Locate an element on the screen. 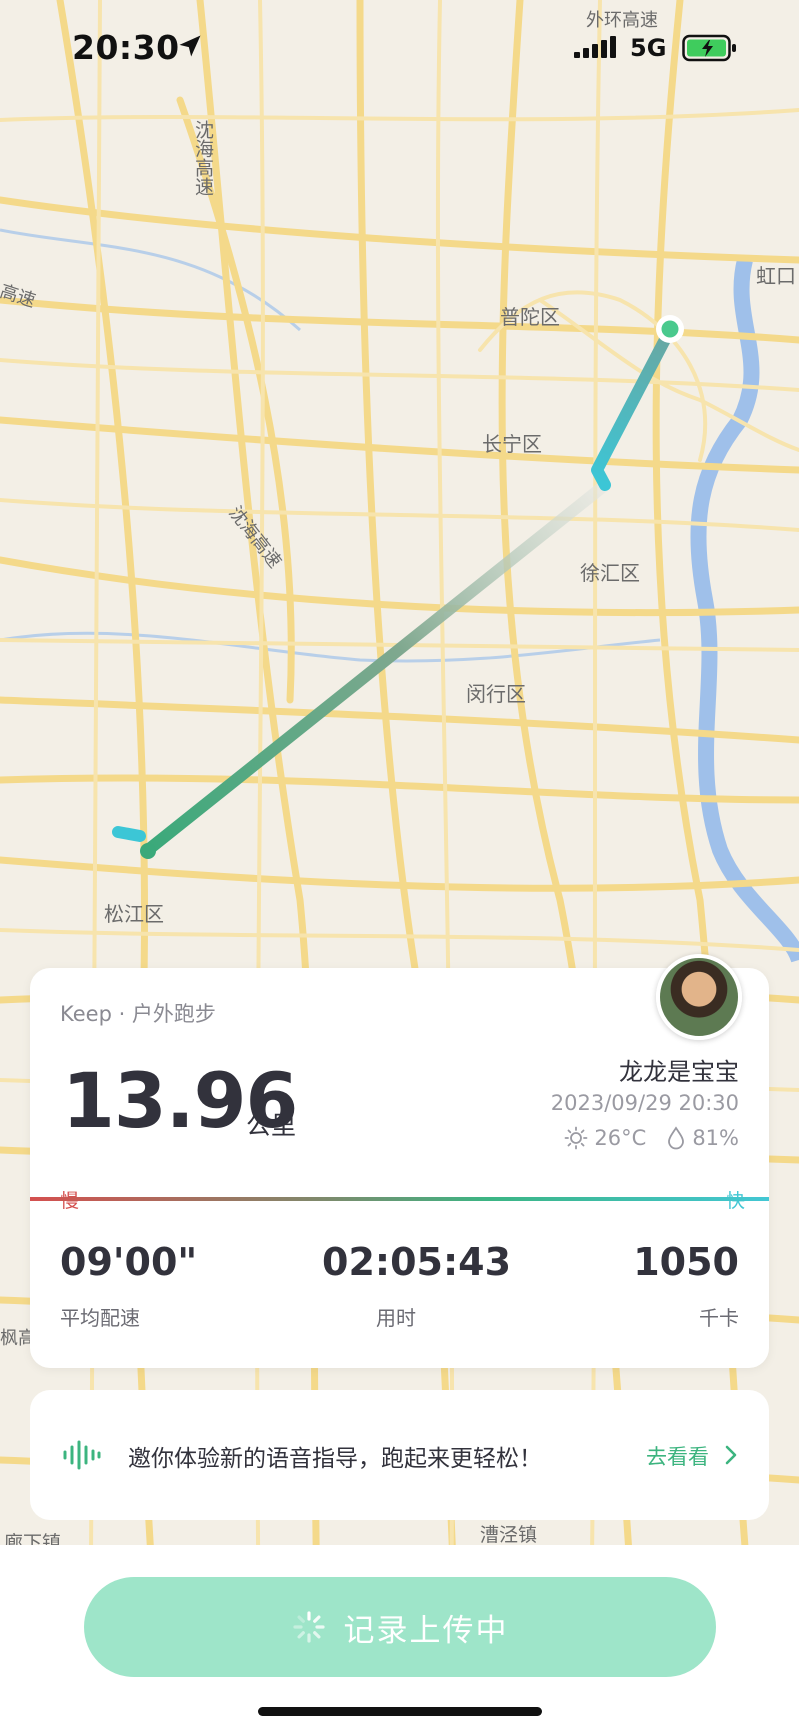  map-label: 长宁区 is located at coordinates (512, 444).